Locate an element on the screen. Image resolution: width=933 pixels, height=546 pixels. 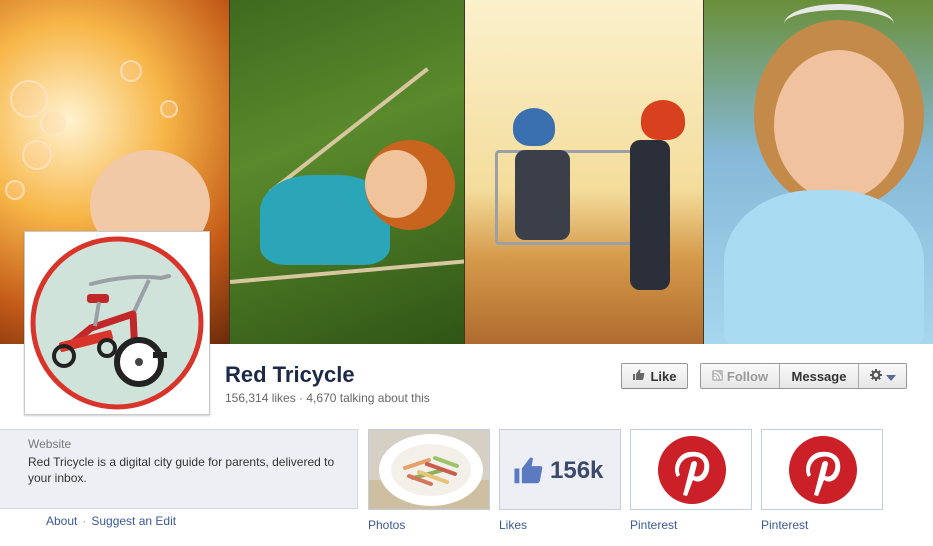
gear-icon is located at coordinates (875, 376).